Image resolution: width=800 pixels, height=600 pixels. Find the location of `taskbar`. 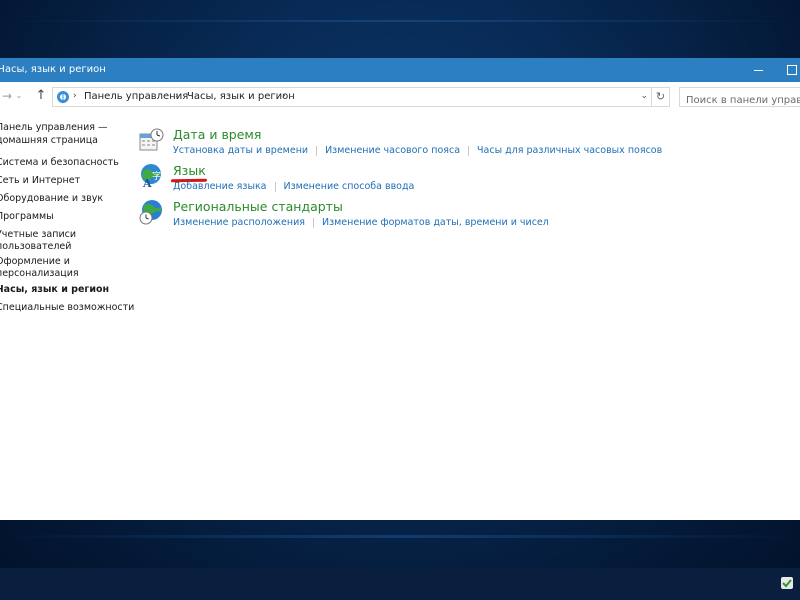

taskbar is located at coordinates (400, 584).